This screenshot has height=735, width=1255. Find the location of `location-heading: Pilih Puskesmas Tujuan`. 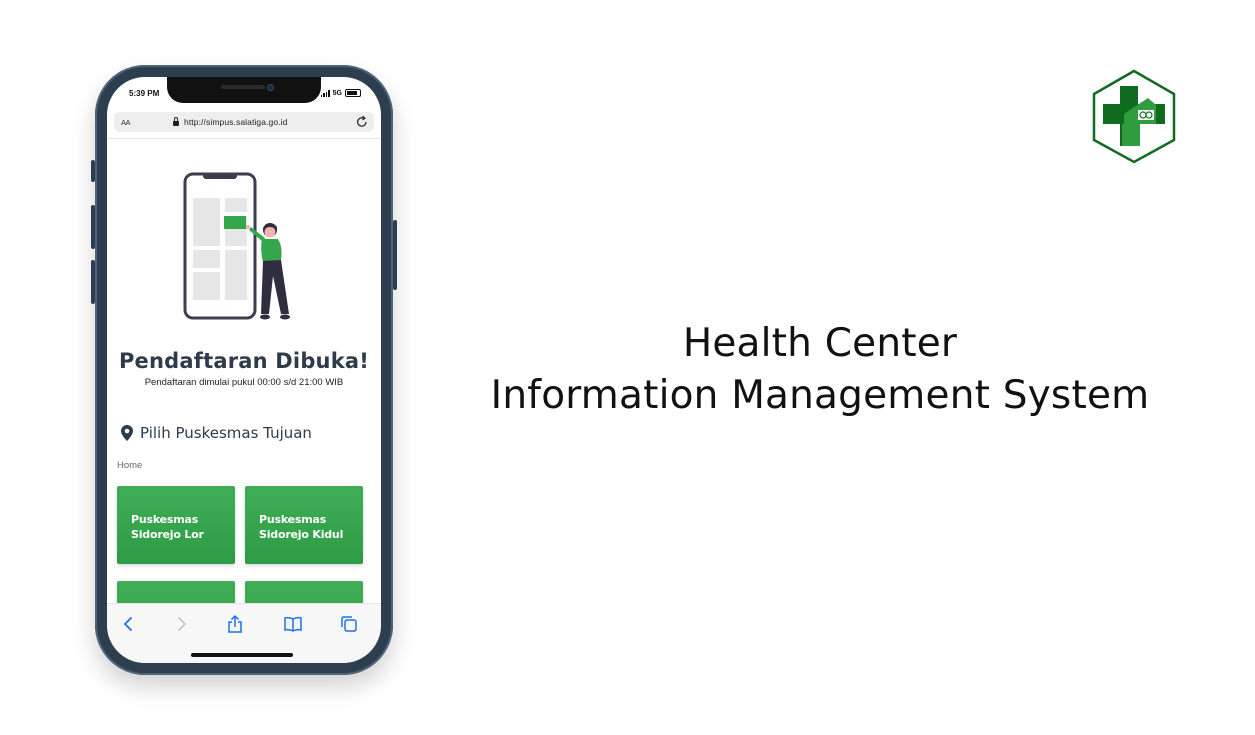

location-heading: Pilih Puskesmas Tujuan is located at coordinates (216, 433).